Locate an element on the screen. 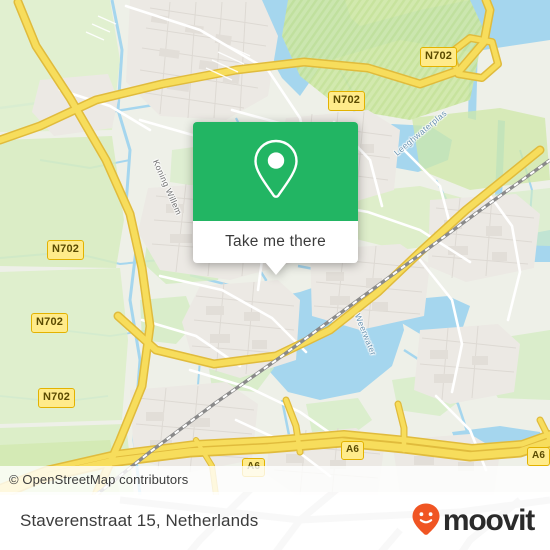  shield-n702-upper: N702 is located at coordinates (347, 101).